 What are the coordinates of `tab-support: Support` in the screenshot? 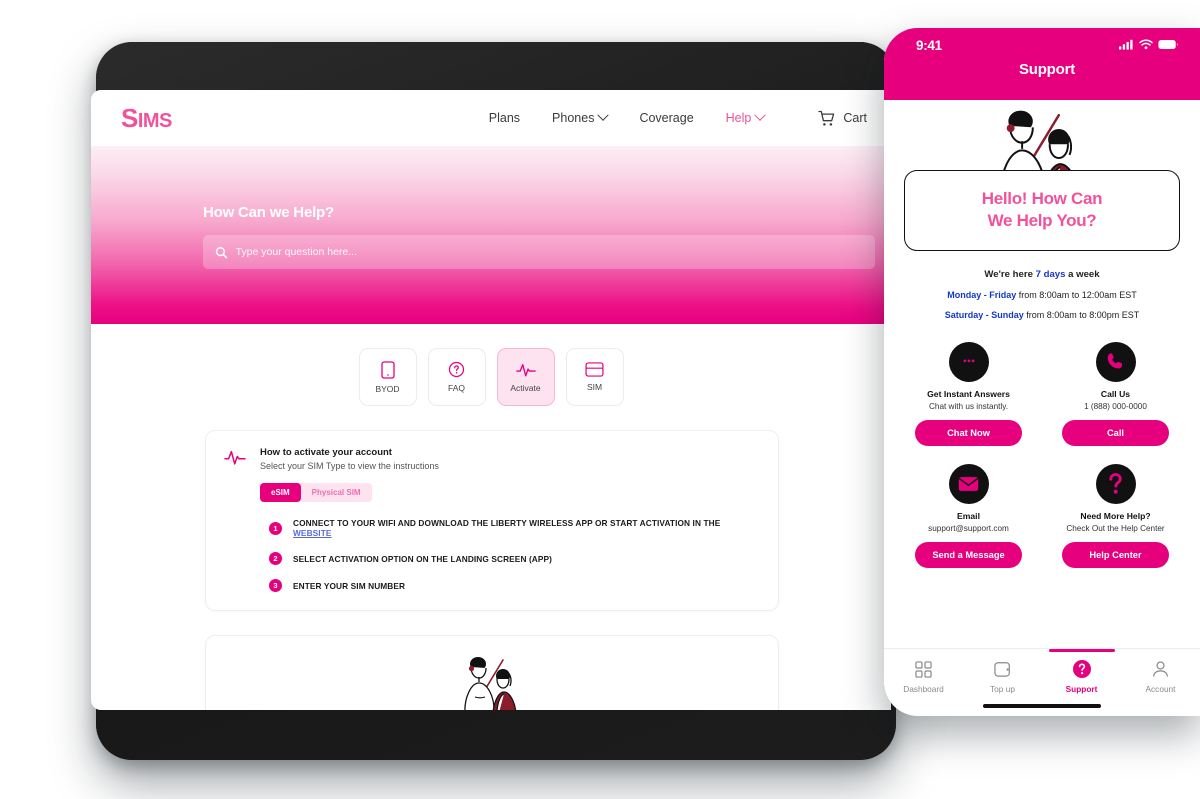 It's located at (1081, 676).